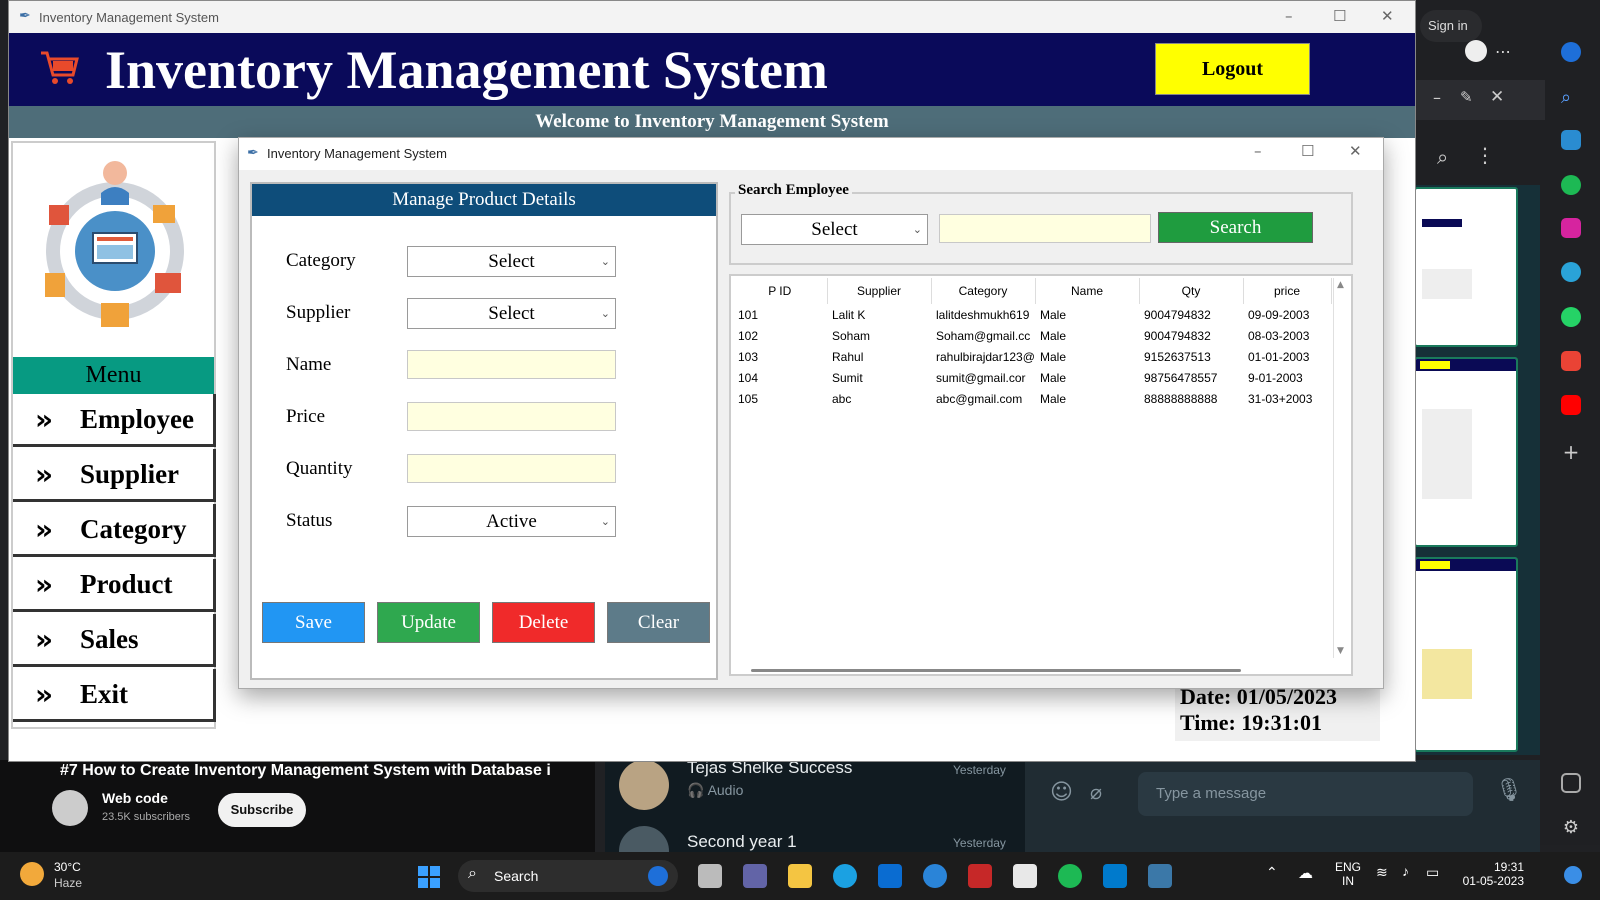  Describe the element at coordinates (1485, 155) in the screenshot. I see `kebab-menu-icon: ⋮` at that location.